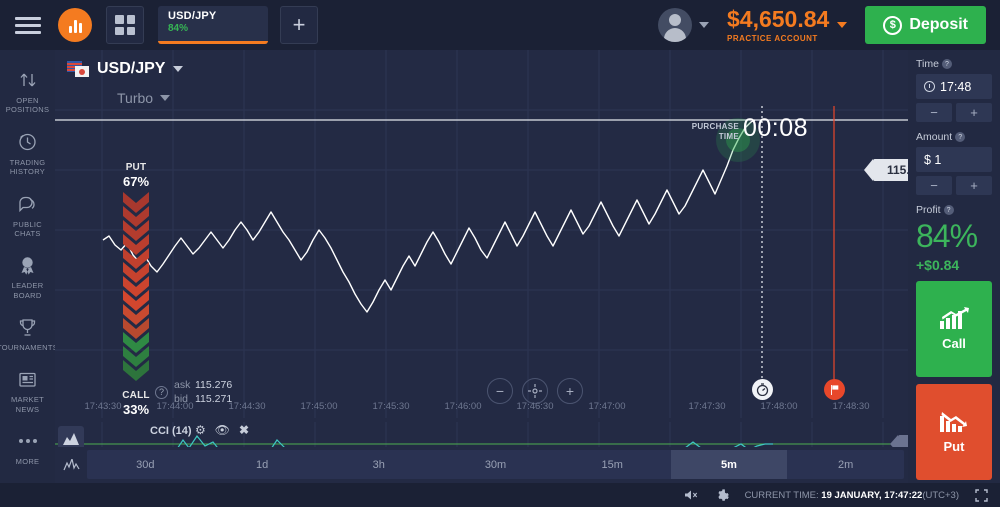 The width and height of the screenshot is (1000, 507). What do you see at coordinates (78, 69) in the screenshot?
I see `flag-pair-icon` at bounding box center [78, 69].